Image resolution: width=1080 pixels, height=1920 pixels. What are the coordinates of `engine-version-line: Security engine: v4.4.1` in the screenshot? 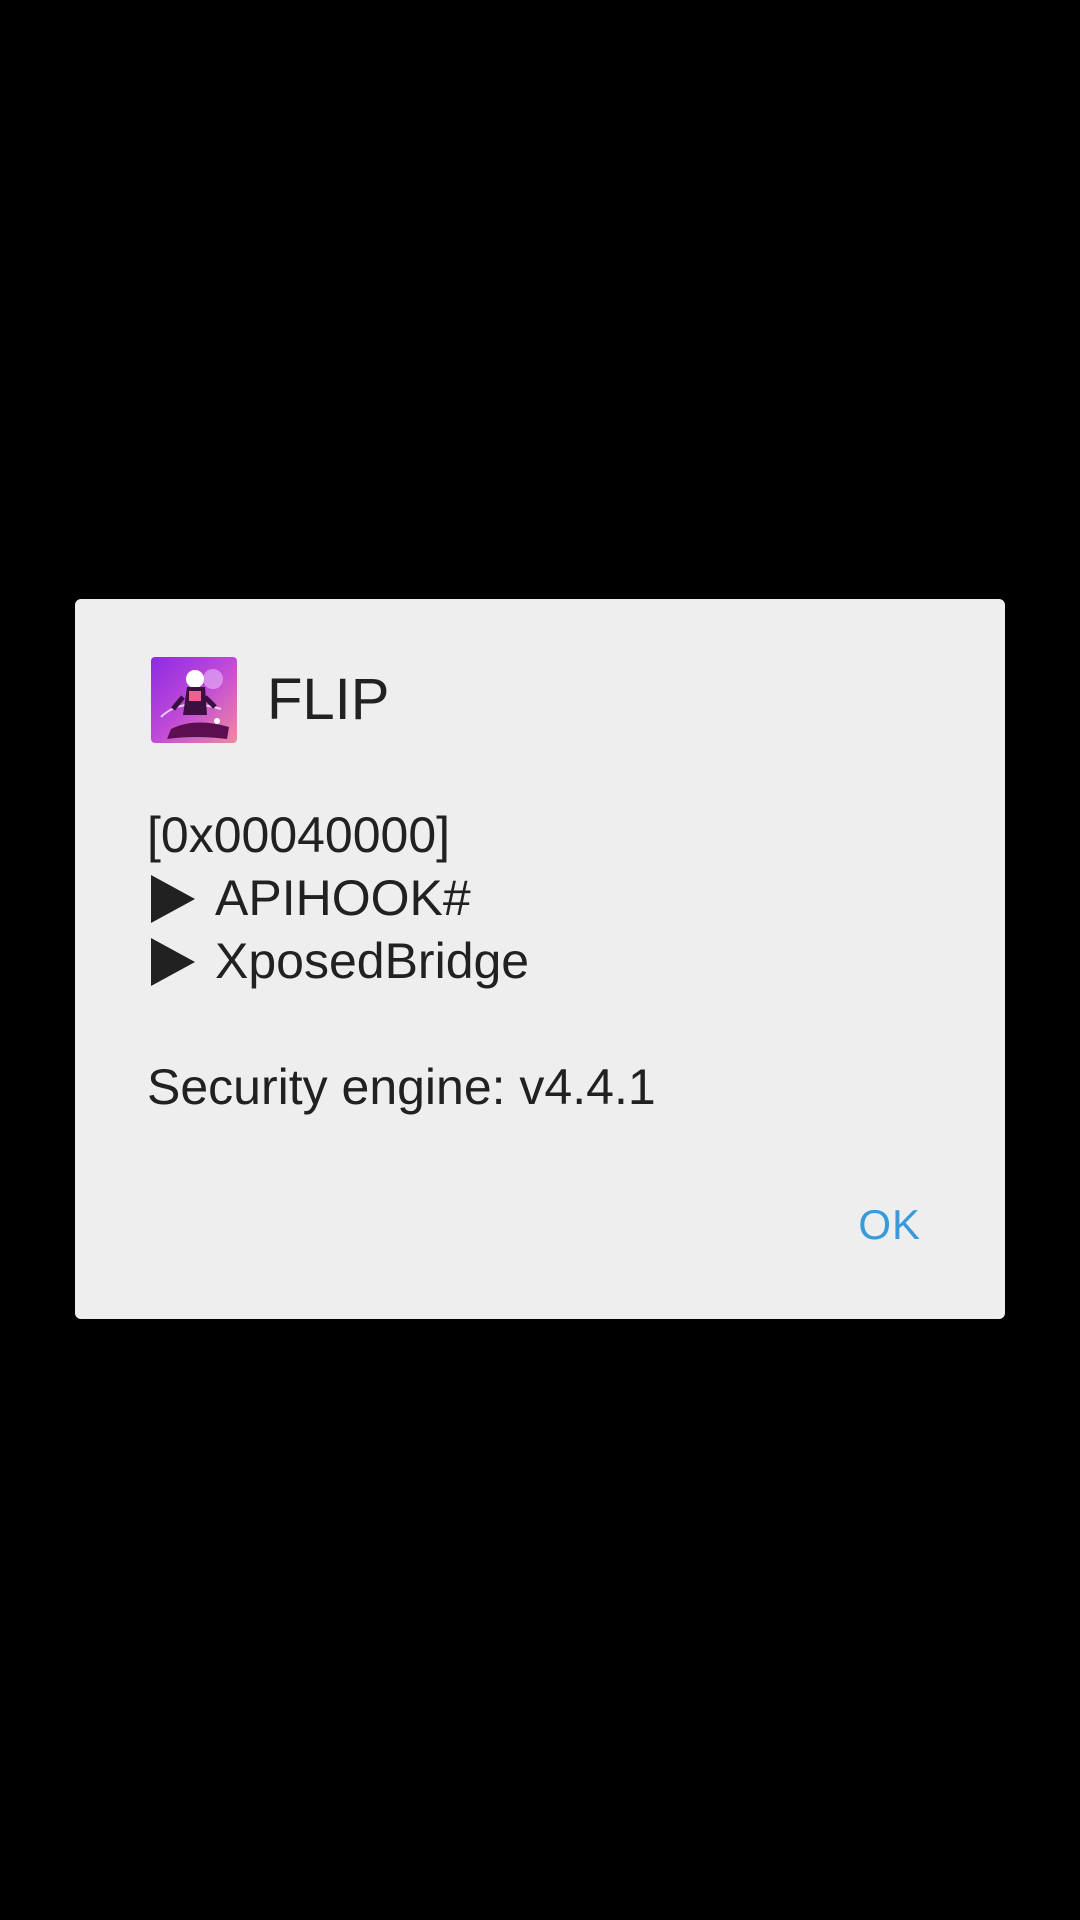 It's located at (546, 1087).